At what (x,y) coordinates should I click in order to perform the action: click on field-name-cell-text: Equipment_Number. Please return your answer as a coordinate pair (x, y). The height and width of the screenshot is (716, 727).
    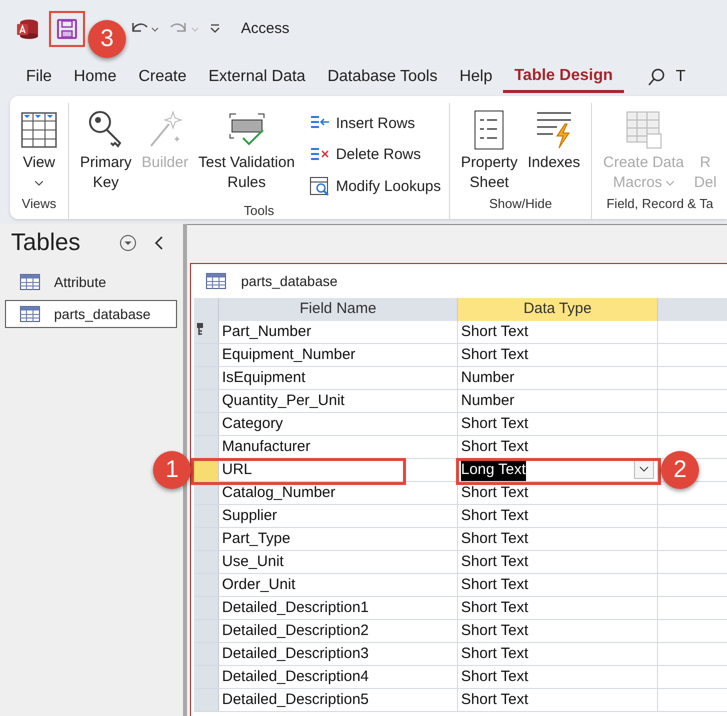
    Looking at the image, I should click on (289, 354).